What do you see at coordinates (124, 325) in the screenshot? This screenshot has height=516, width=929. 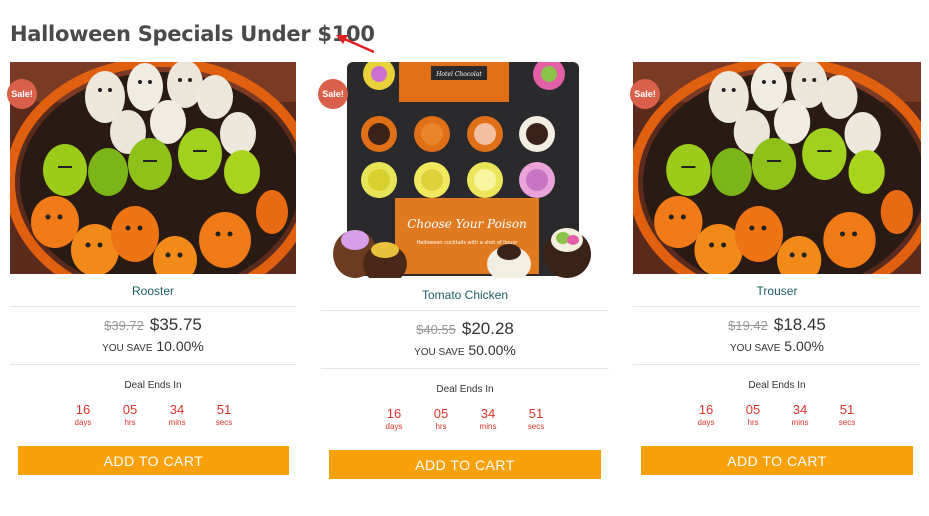 I see `original-price: $39.72` at bounding box center [124, 325].